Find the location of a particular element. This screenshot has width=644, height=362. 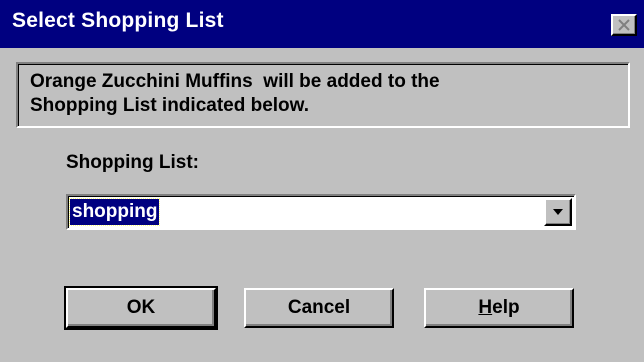

close-icon is located at coordinates (624, 25).